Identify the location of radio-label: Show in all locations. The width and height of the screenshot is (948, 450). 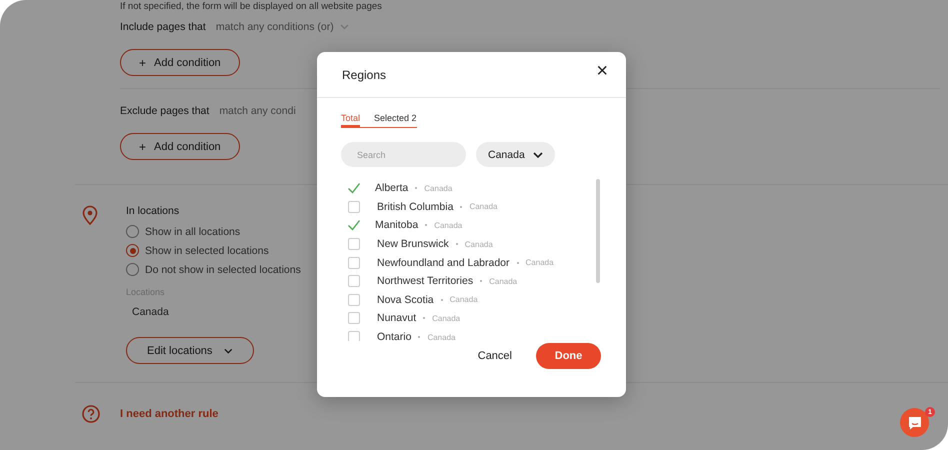
(192, 232).